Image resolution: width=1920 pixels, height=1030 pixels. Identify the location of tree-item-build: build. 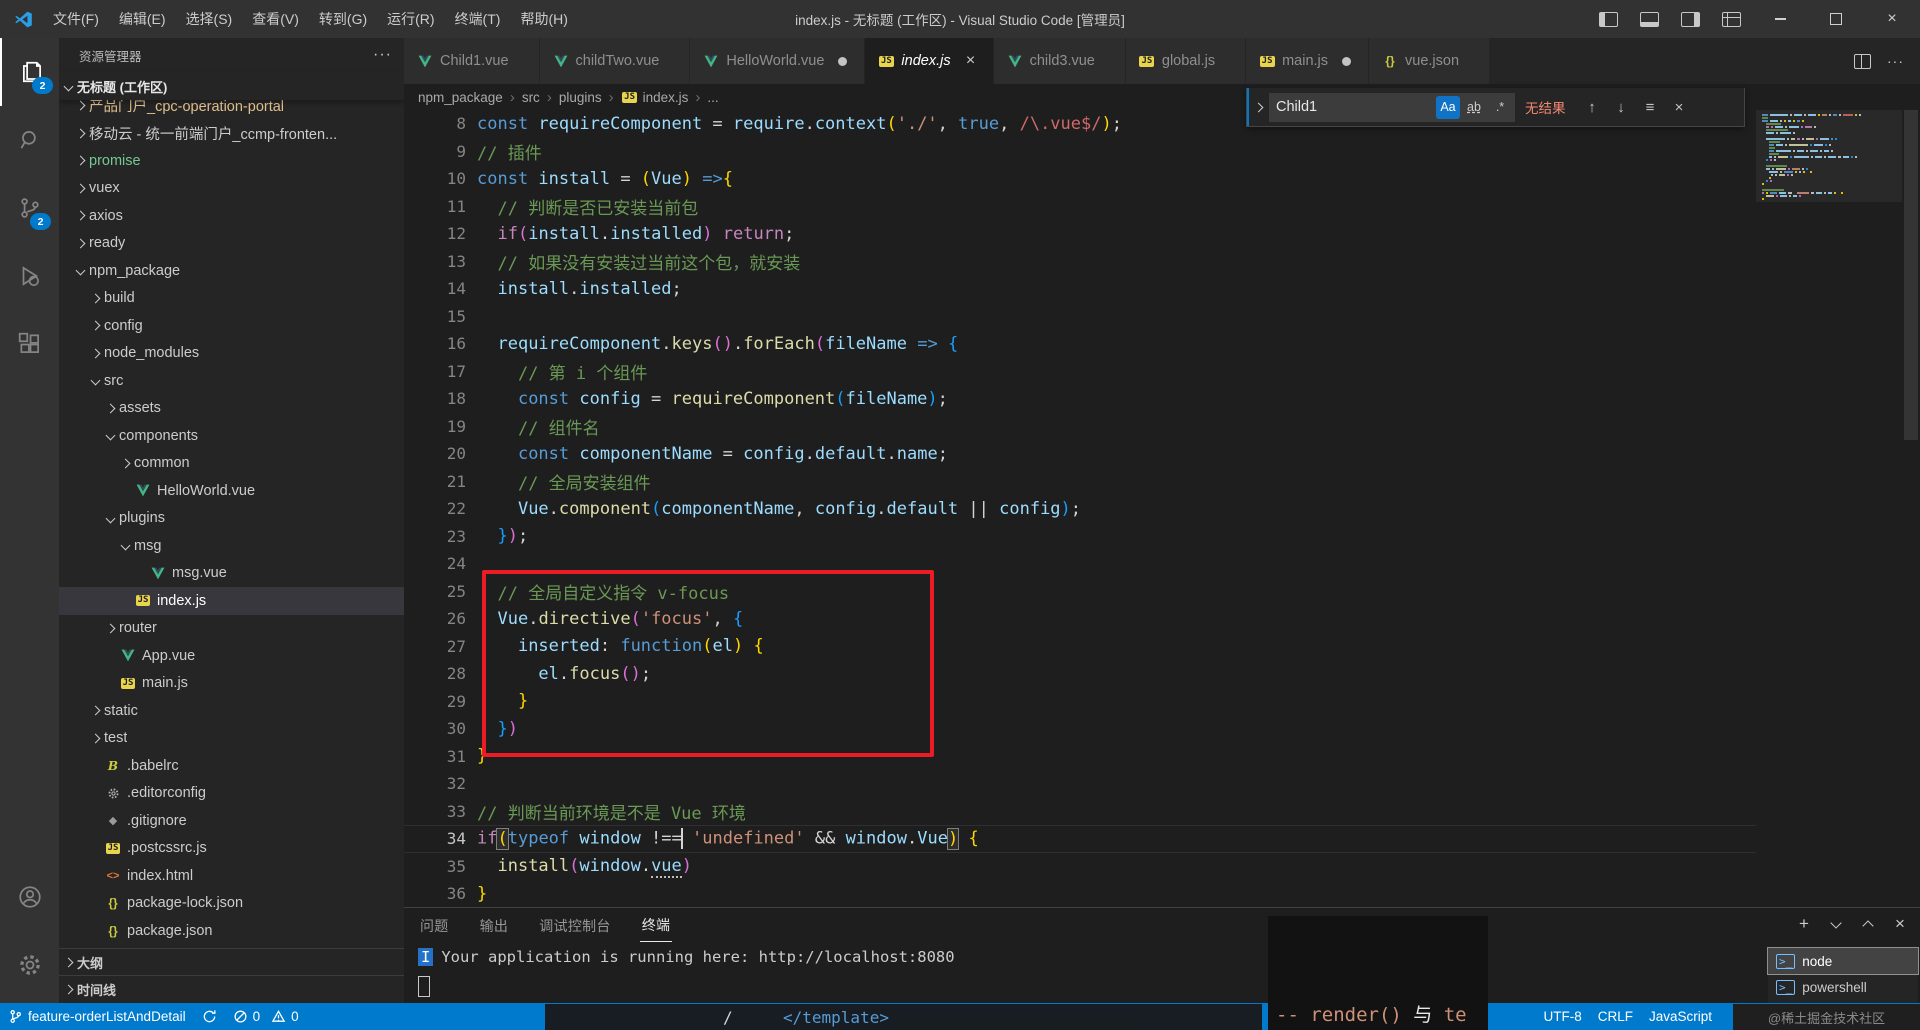
(231, 299).